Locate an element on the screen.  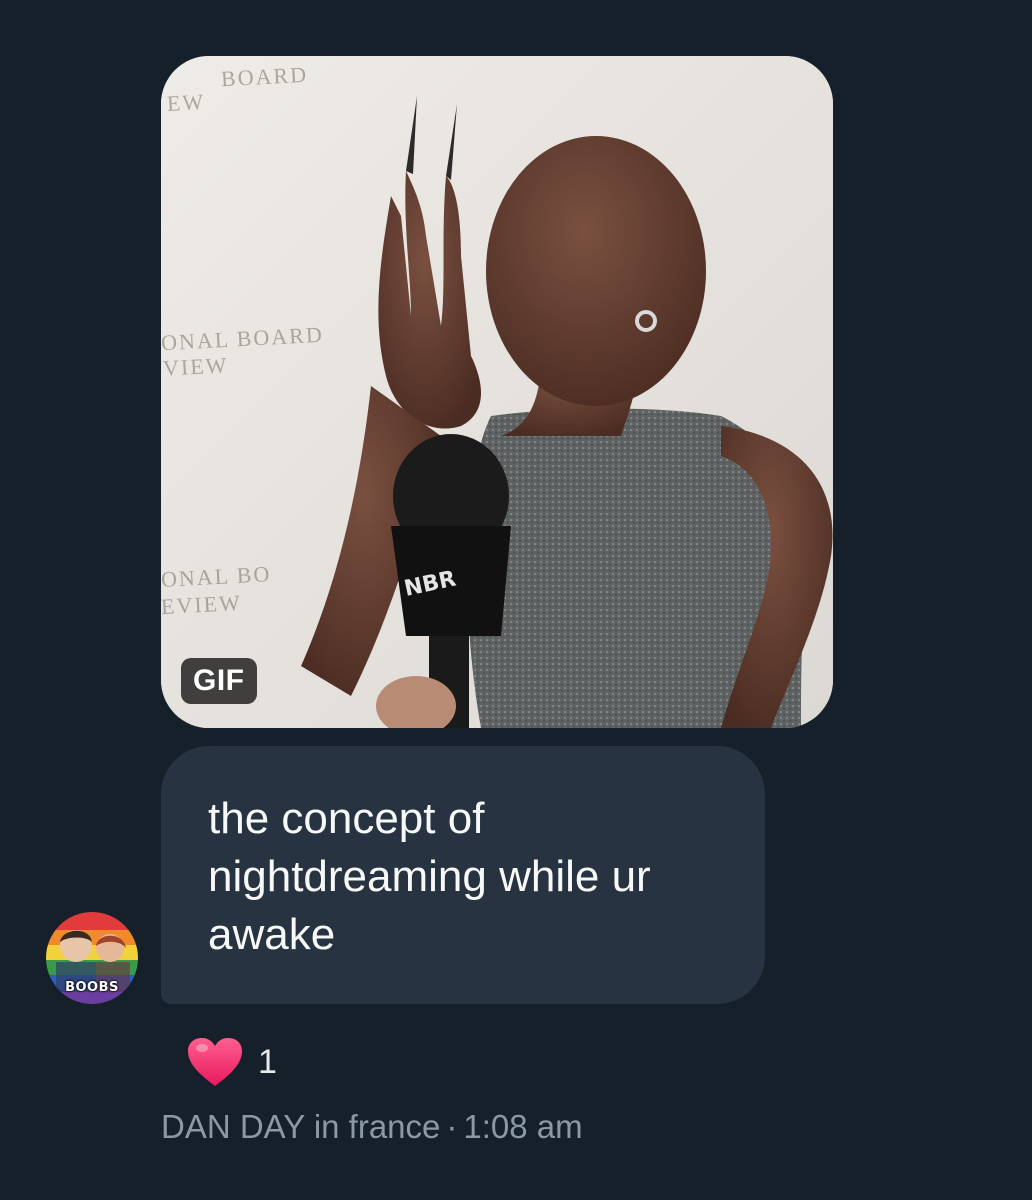
backdrop-text: EVIEW is located at coordinates (202, 604).